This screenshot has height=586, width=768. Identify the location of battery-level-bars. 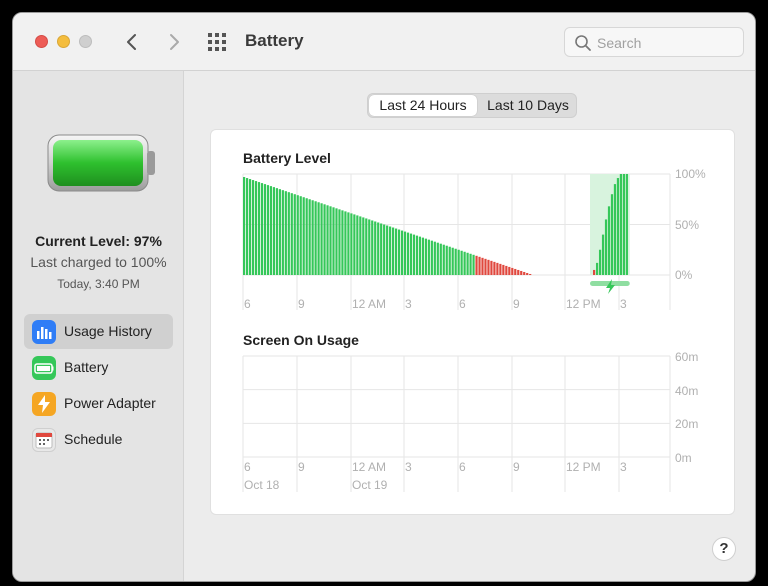
(436, 234).